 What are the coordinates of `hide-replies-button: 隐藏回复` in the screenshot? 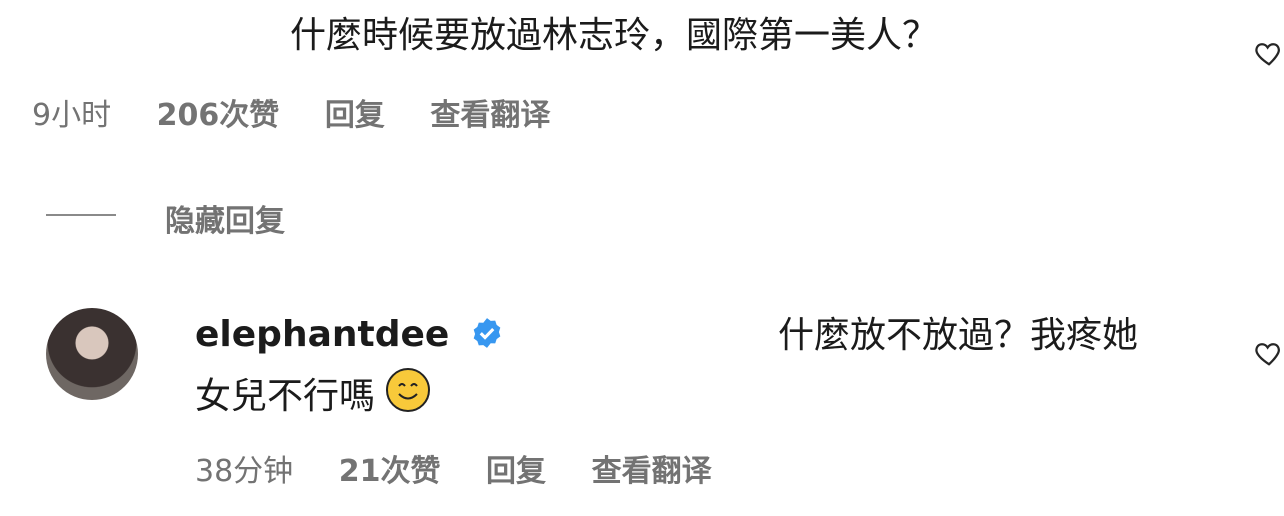 It's located at (225, 218).